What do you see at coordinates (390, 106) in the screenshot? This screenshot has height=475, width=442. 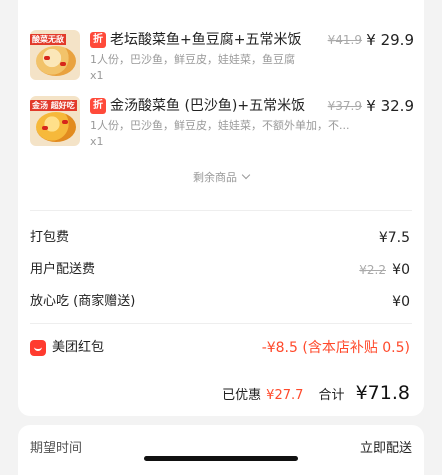 I see `item-price: ¥ 32.9` at bounding box center [390, 106].